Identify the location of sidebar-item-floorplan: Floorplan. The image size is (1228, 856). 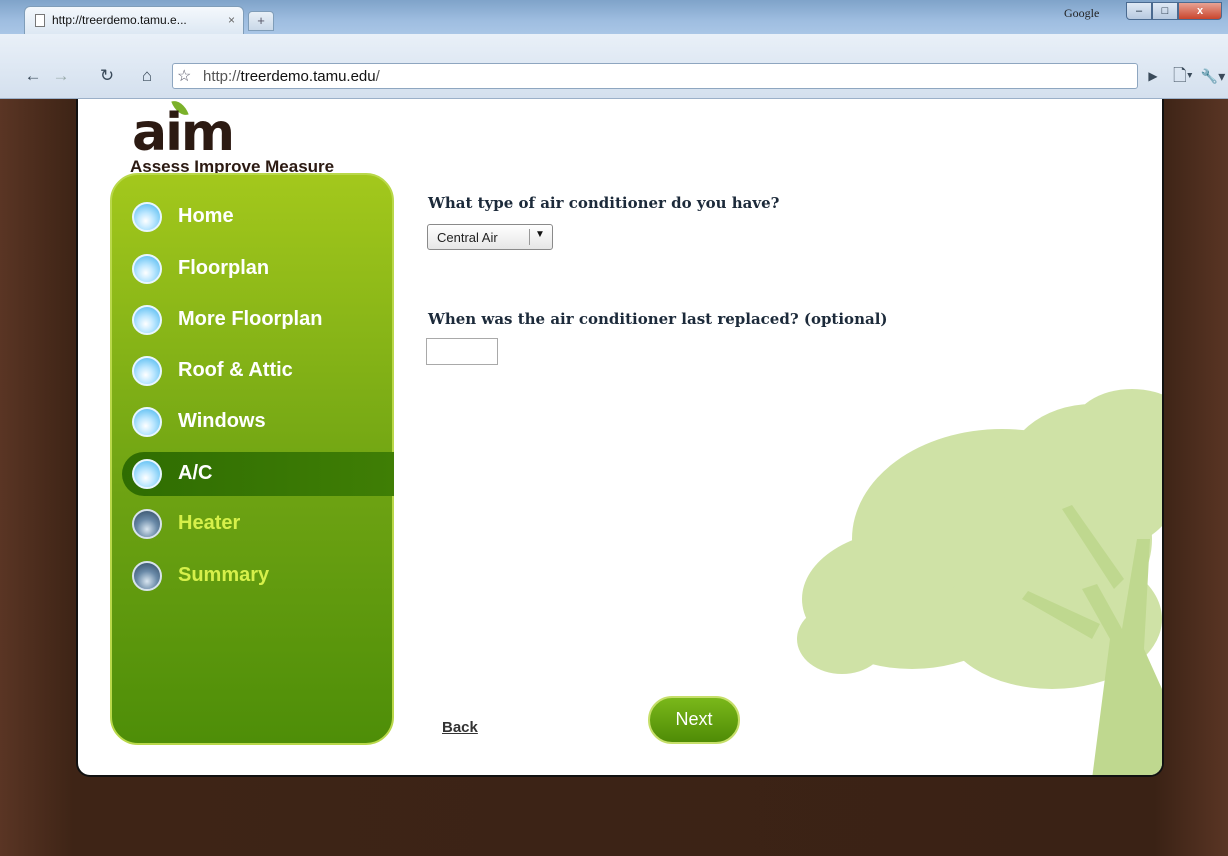
(254, 269).